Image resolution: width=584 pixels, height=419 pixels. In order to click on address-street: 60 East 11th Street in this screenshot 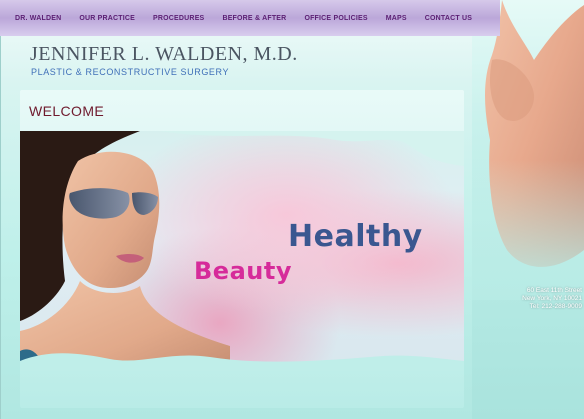, I will do `click(554, 290)`.